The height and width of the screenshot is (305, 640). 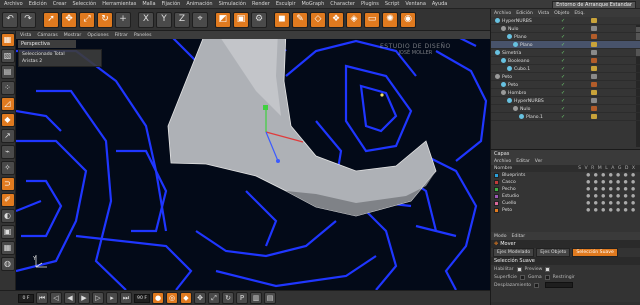 I want to click on paint-icon: ✐, so click(x=7, y=200).